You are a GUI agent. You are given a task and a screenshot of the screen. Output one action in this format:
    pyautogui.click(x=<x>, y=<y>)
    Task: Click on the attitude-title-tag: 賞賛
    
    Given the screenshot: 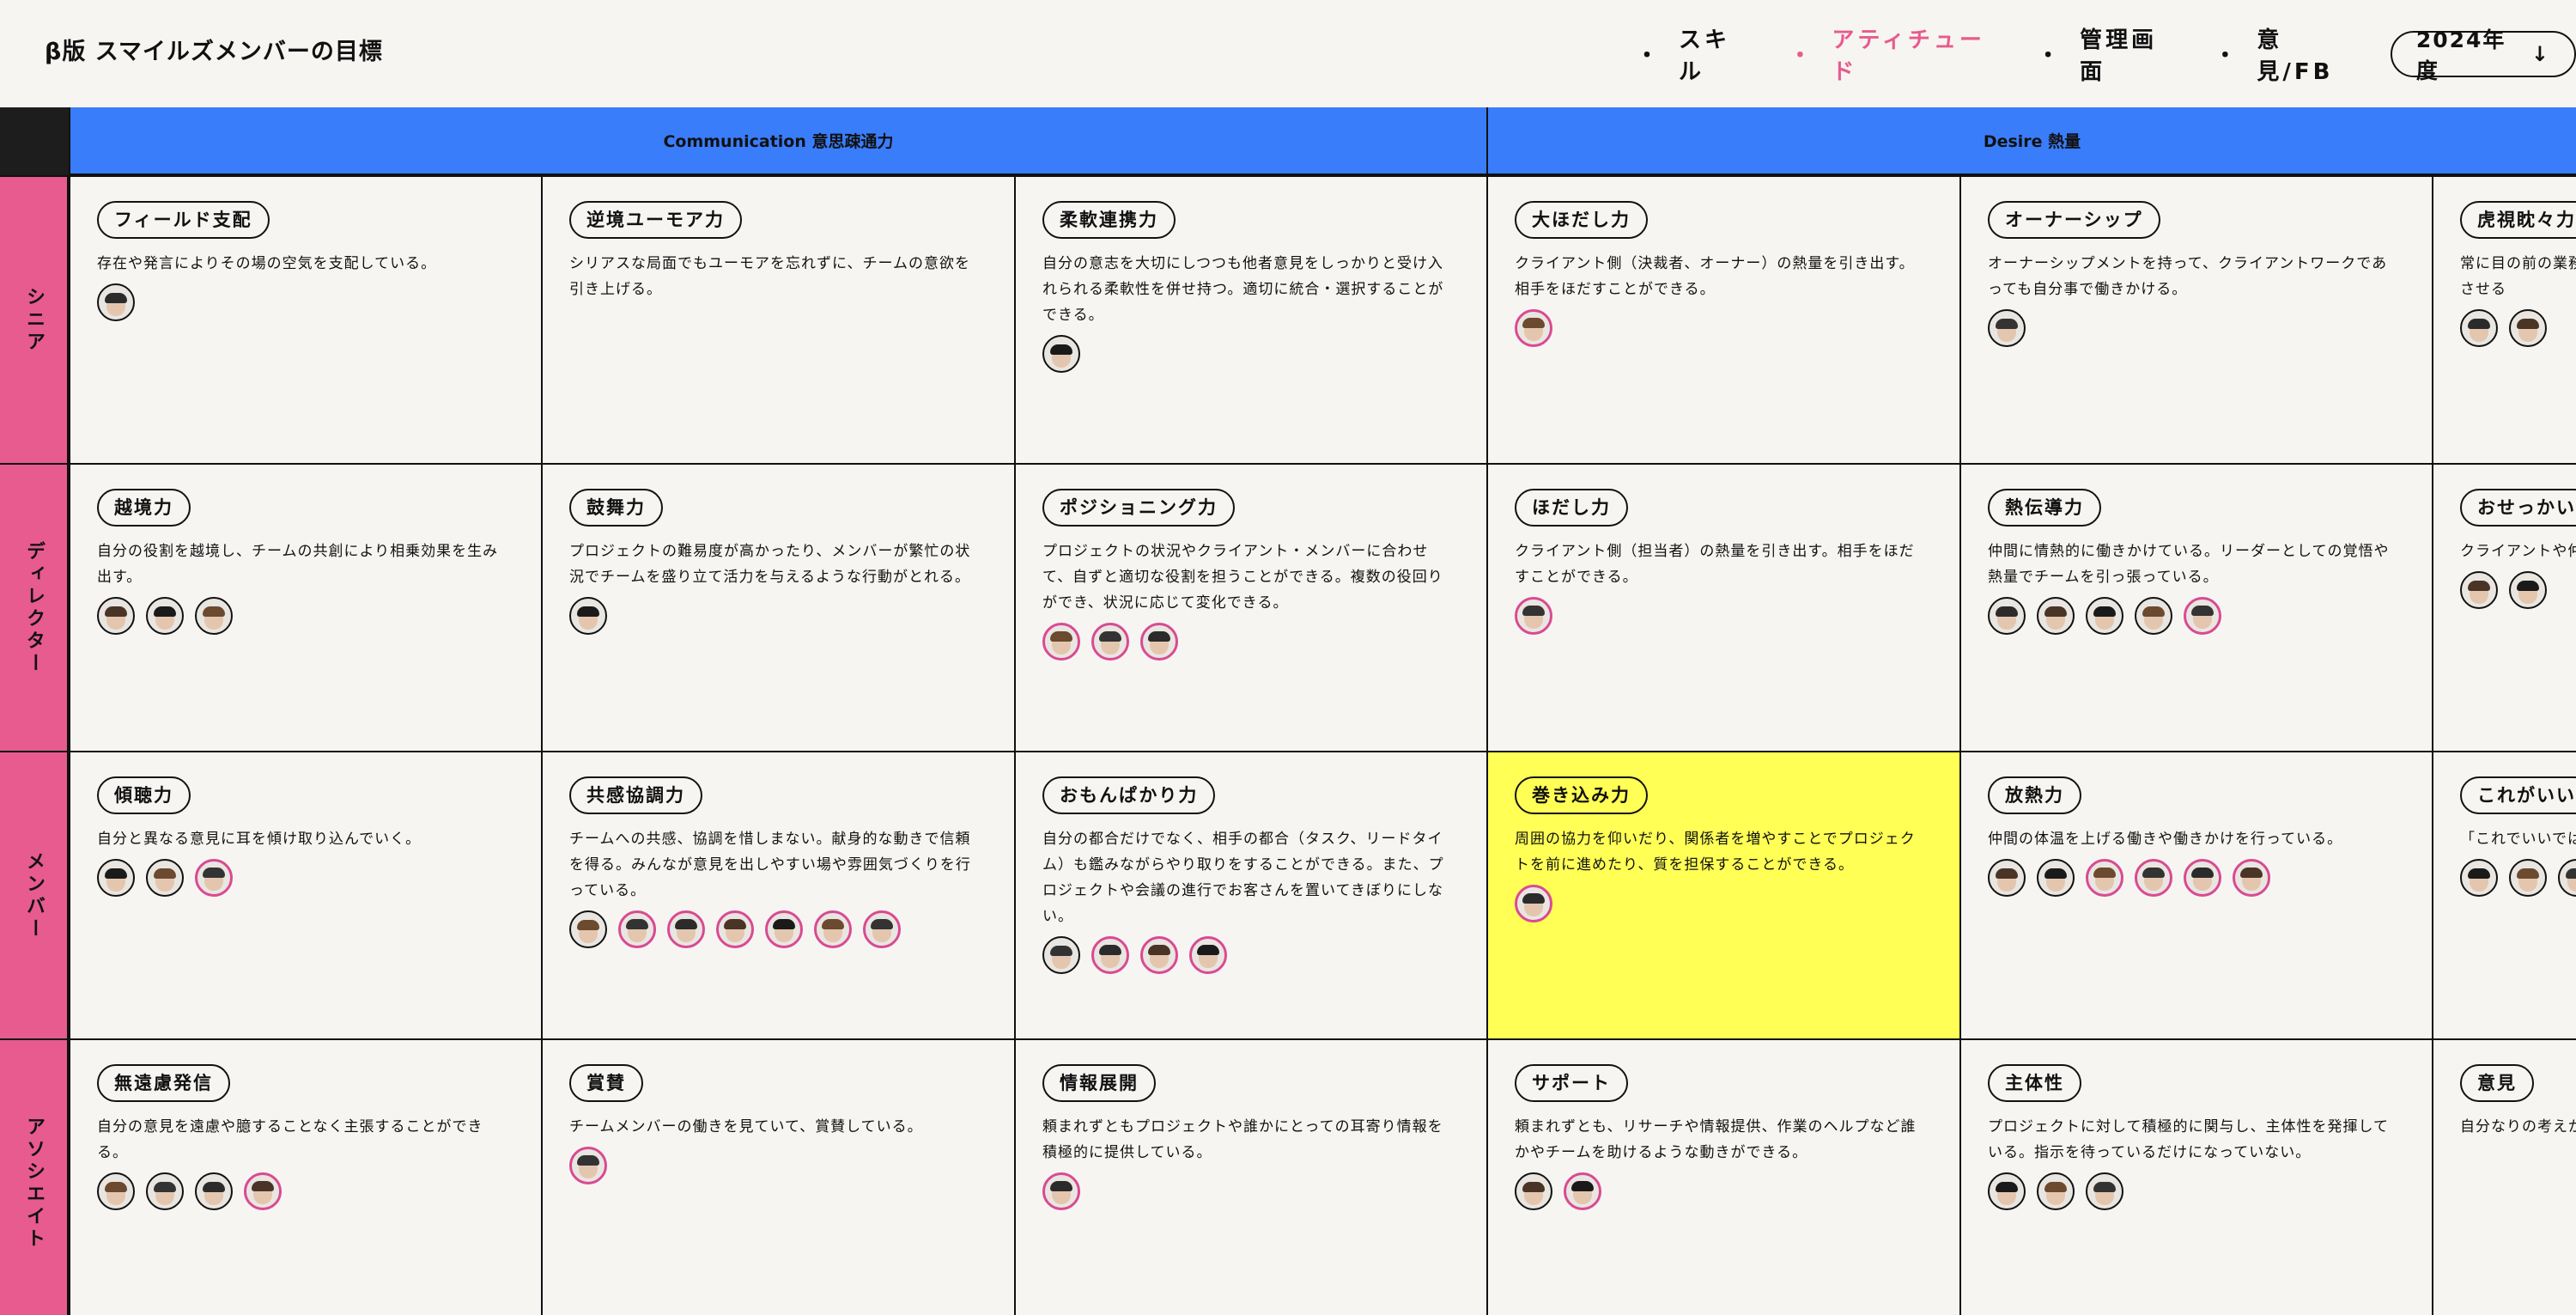 What is the action you would take?
    pyautogui.click(x=606, y=1083)
    